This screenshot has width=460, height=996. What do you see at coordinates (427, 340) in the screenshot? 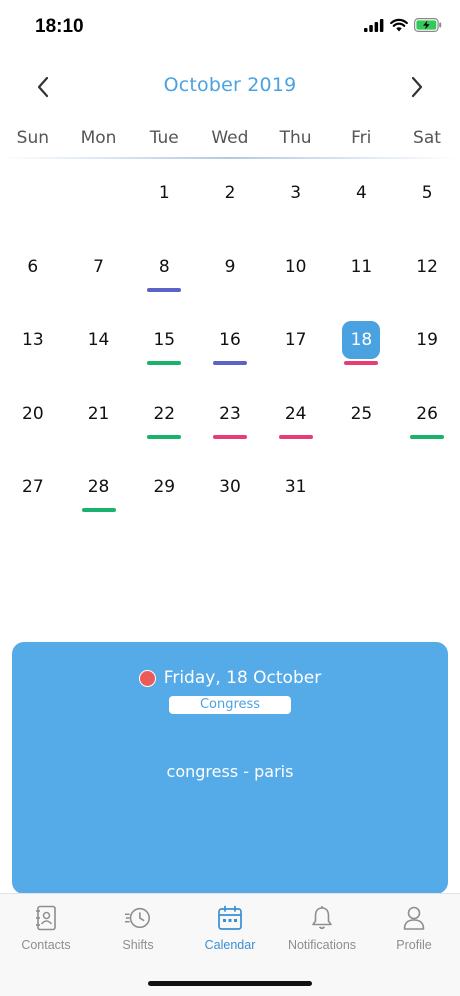
I see `day-number: 19` at bounding box center [427, 340].